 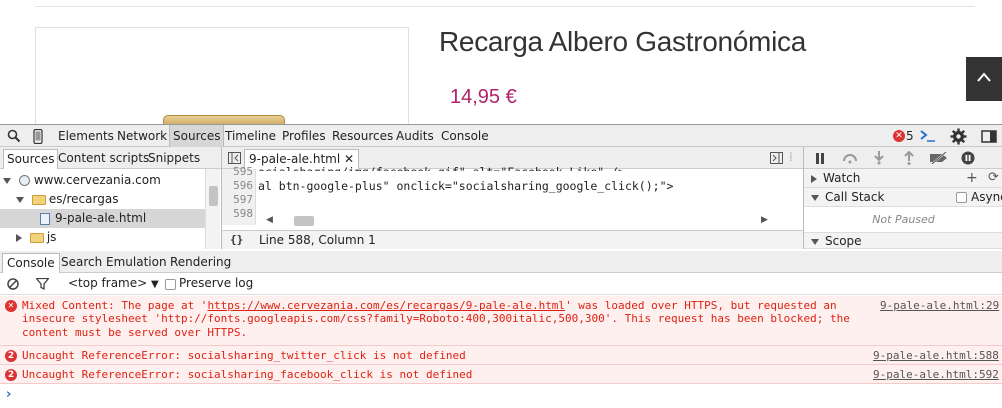 What do you see at coordinates (31, 263) in the screenshot?
I see `tab-console-drawer: Console` at bounding box center [31, 263].